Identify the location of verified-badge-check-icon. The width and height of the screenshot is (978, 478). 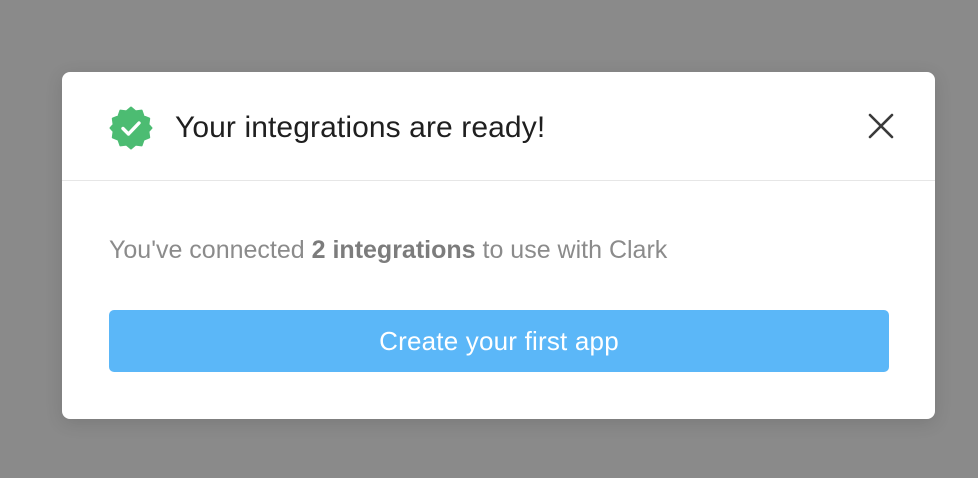
(131, 128).